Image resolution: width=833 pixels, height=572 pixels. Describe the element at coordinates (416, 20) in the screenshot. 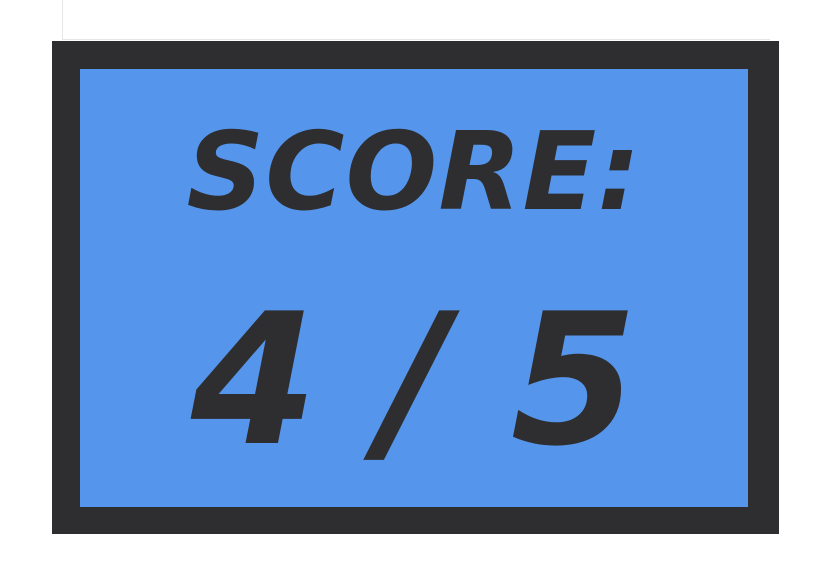

I see `top-divider` at that location.